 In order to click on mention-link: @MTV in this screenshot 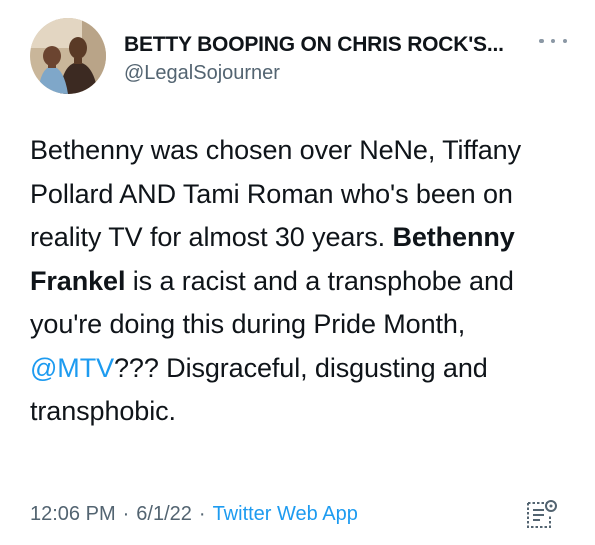, I will do `click(72, 368)`.